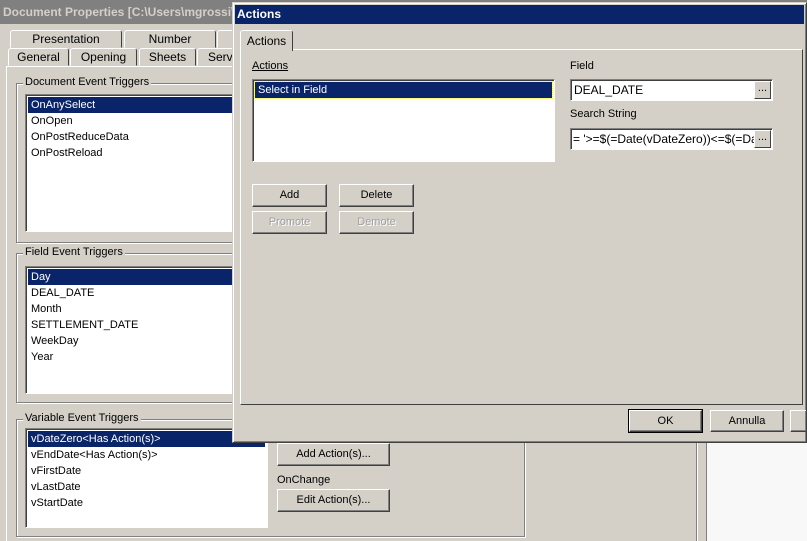  Describe the element at coordinates (582, 66) in the screenshot. I see `field-label: Field` at that location.